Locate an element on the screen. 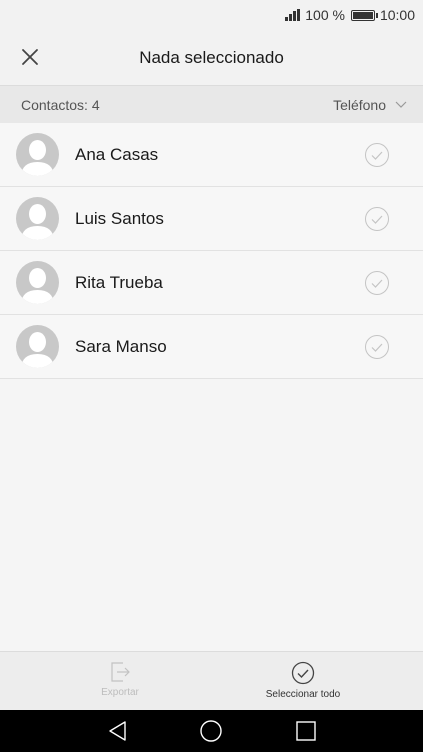 The image size is (423, 752). contact-name: Luis Santos is located at coordinates (119, 218).